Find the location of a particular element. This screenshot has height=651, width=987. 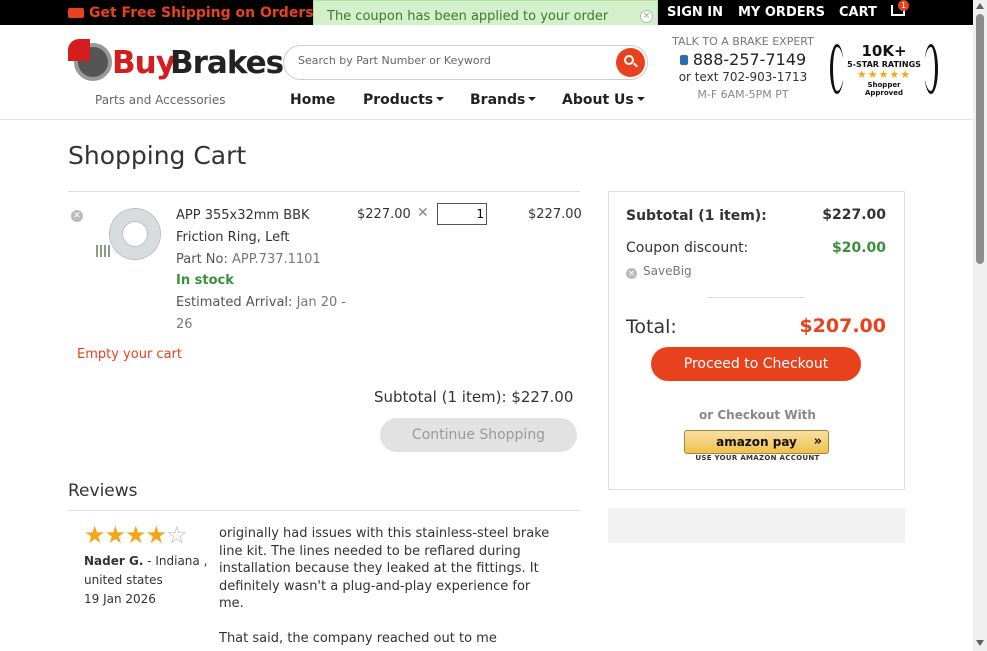

reviewer-name: Nader G. - Indiana , is located at coordinates (146, 561).